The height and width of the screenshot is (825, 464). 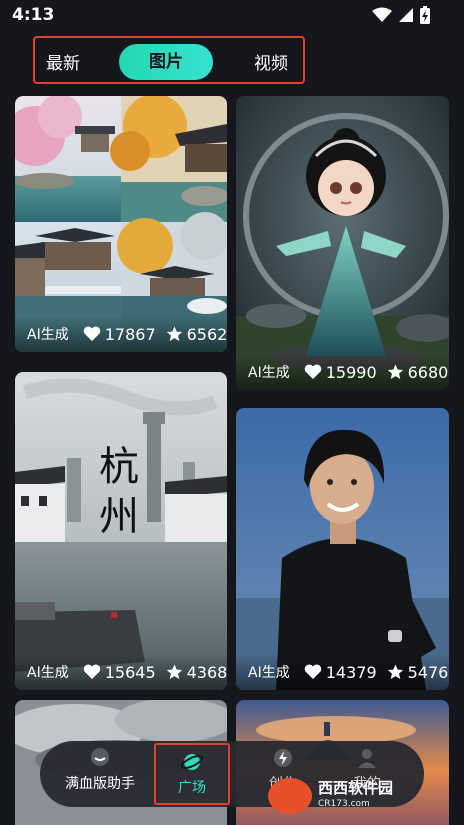 What do you see at coordinates (406, 15) in the screenshot?
I see `signal-icon` at bounding box center [406, 15].